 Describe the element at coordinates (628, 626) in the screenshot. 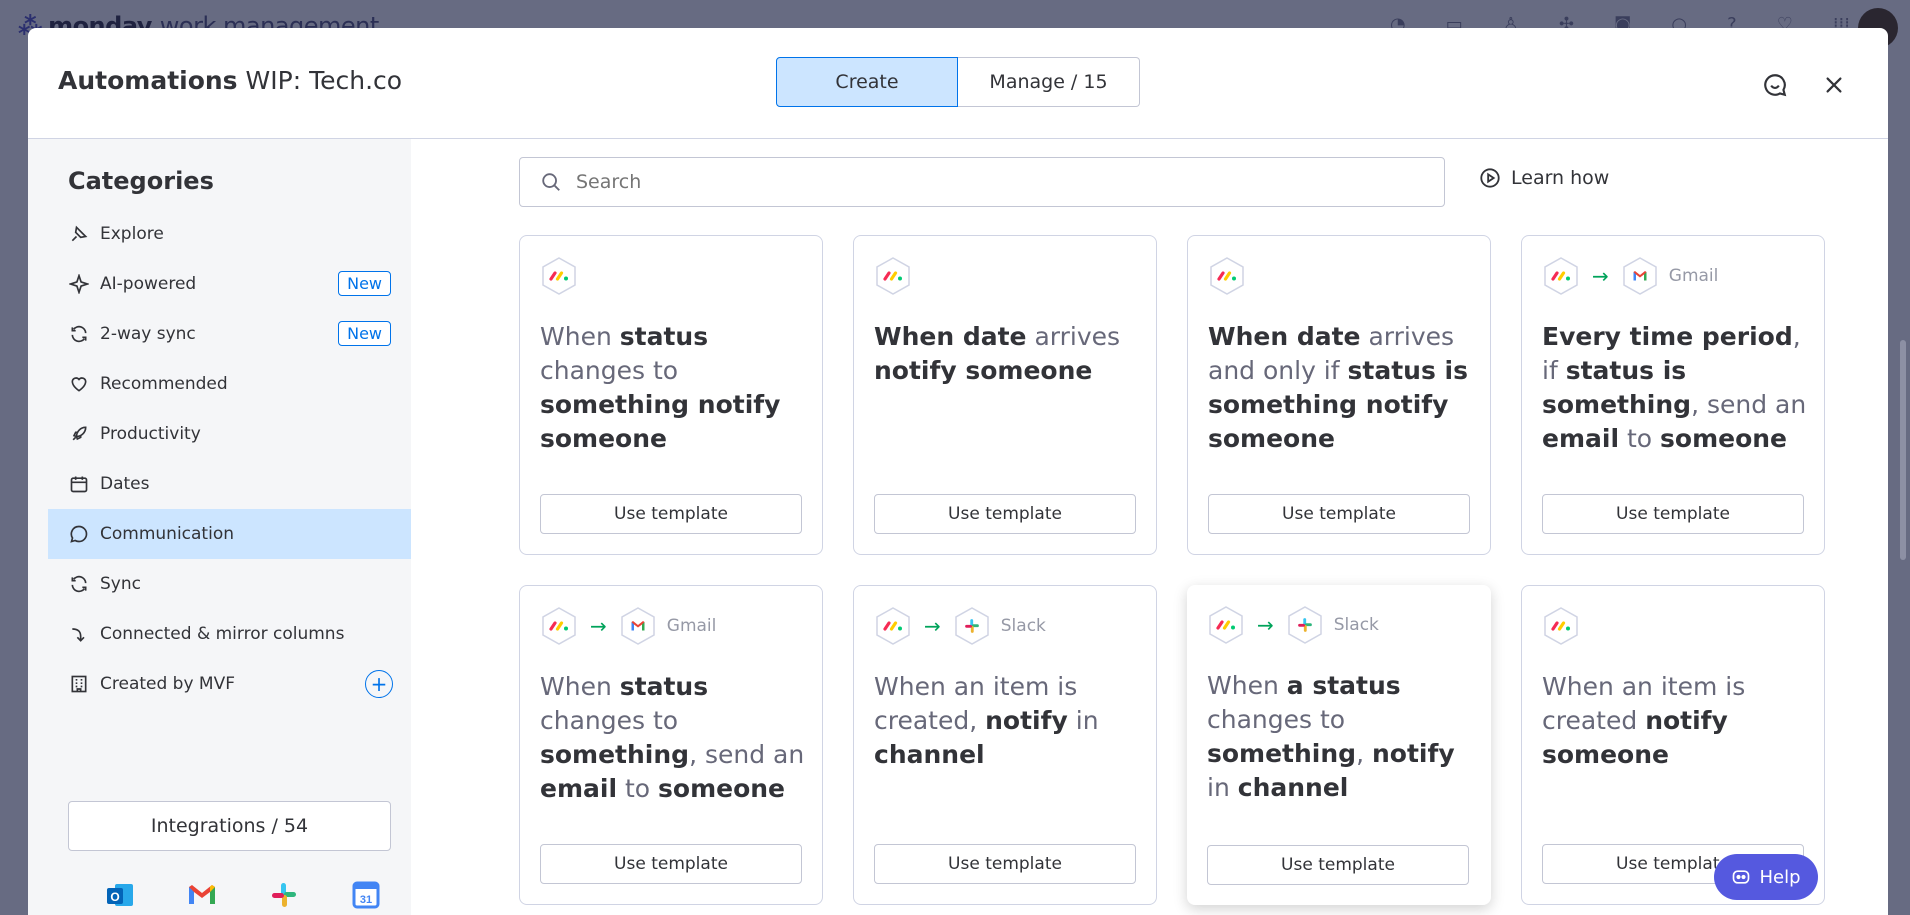

I see `card-app-icons: → Gmail` at that location.